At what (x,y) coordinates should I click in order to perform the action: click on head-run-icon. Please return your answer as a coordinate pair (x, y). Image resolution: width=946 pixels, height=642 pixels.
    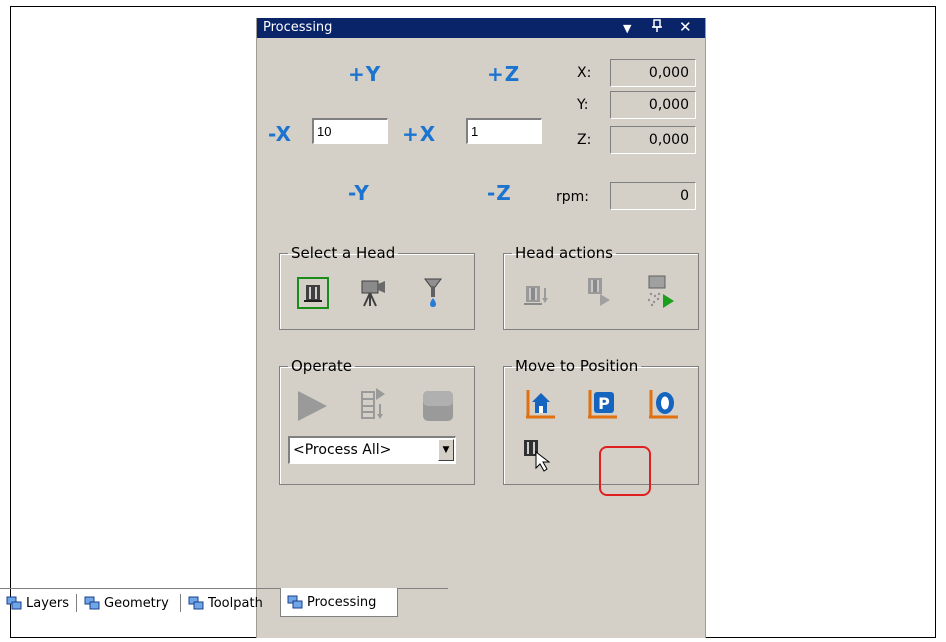
    Looking at the image, I should click on (599, 292).